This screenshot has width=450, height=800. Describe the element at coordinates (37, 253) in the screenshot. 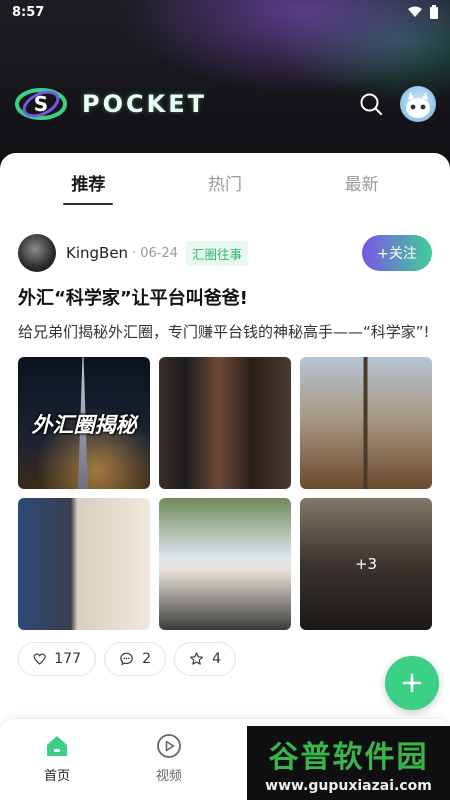

I see `author-avatar` at that location.